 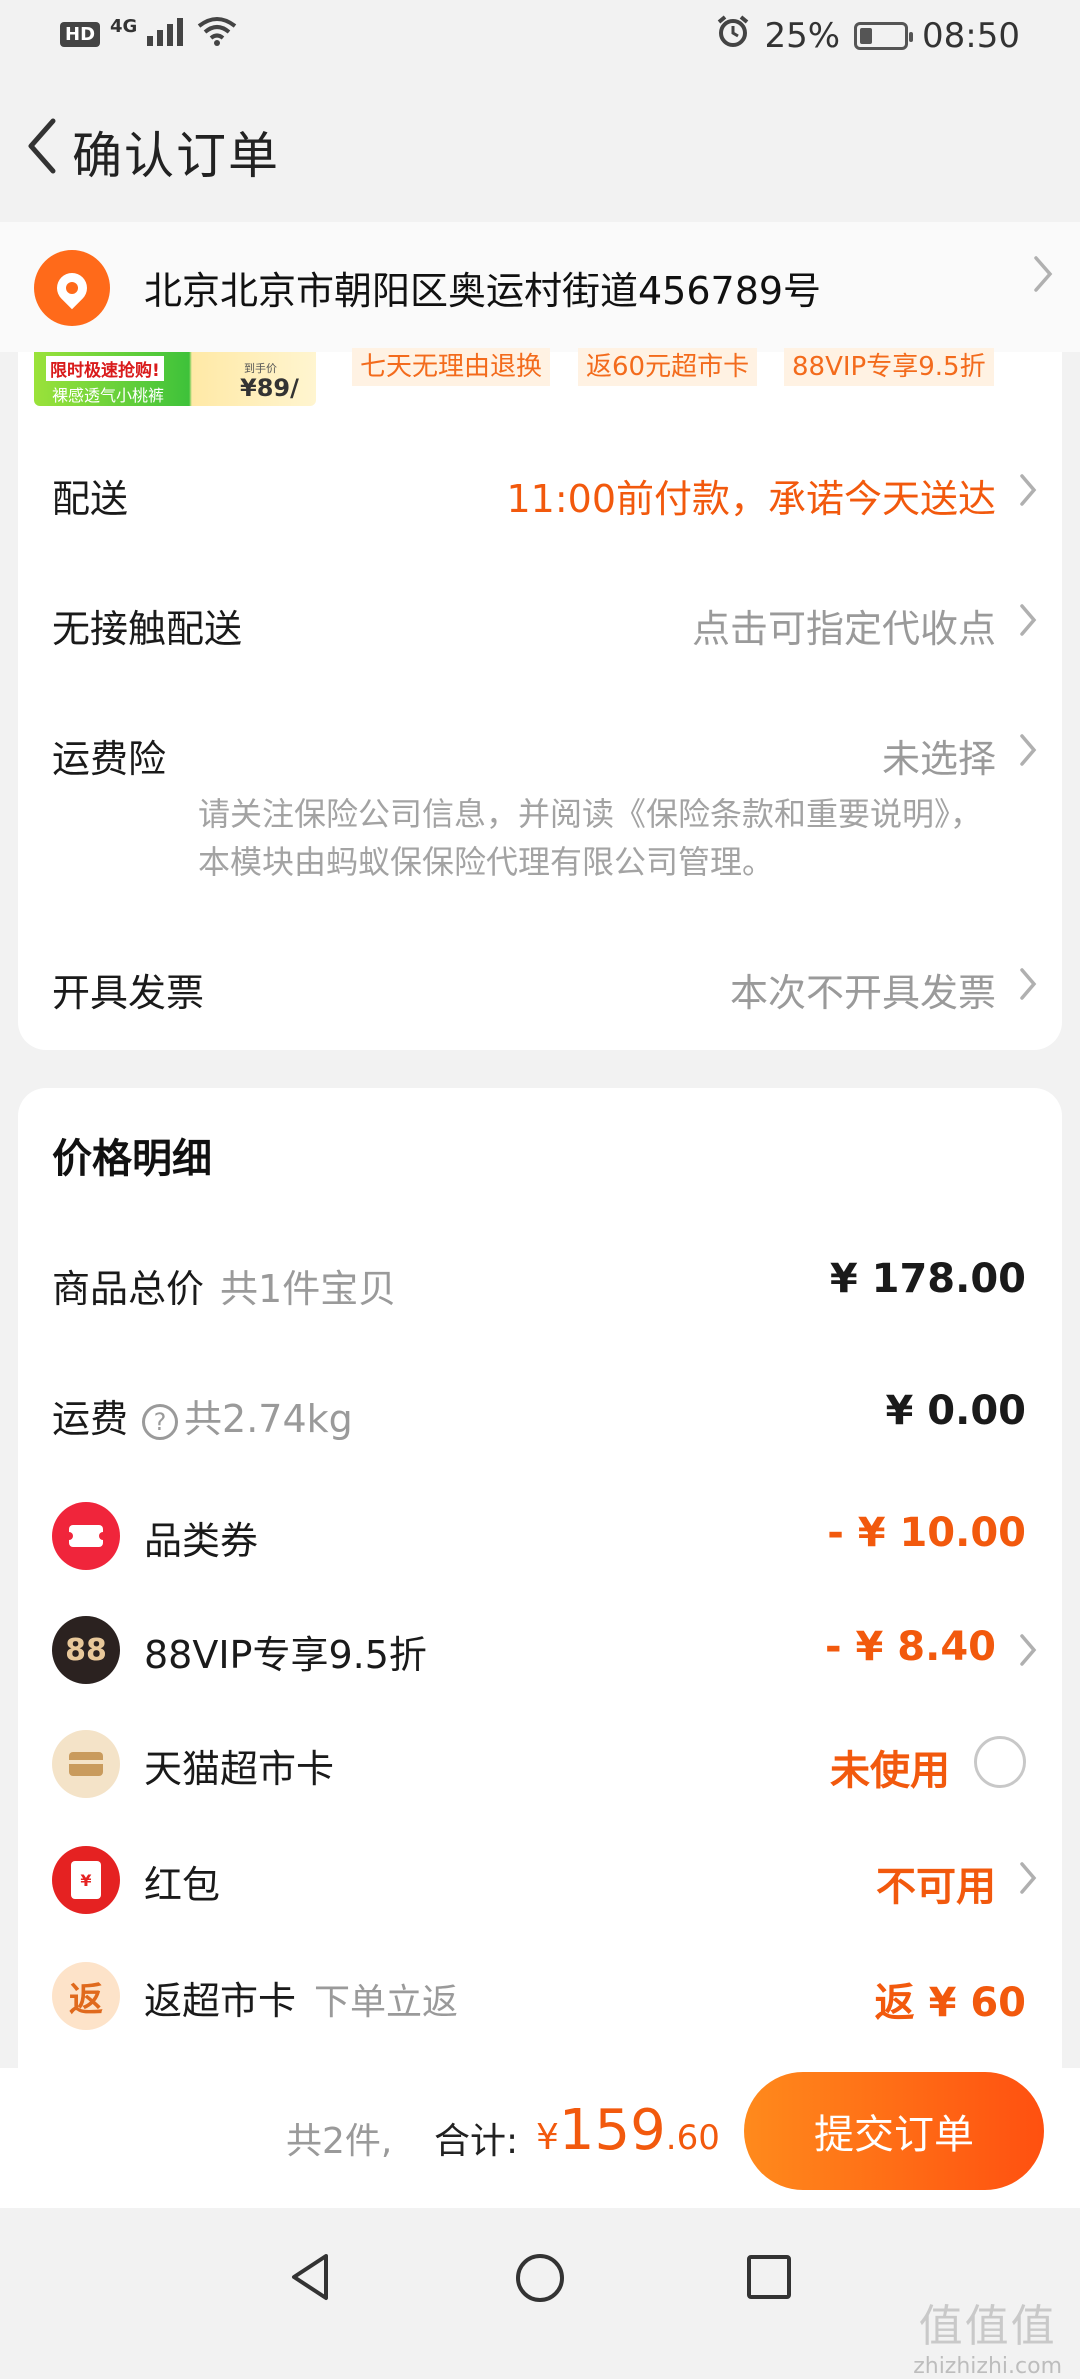 What do you see at coordinates (269, 388) in the screenshot?
I see `promo-banner-price: ¥89/件` at bounding box center [269, 388].